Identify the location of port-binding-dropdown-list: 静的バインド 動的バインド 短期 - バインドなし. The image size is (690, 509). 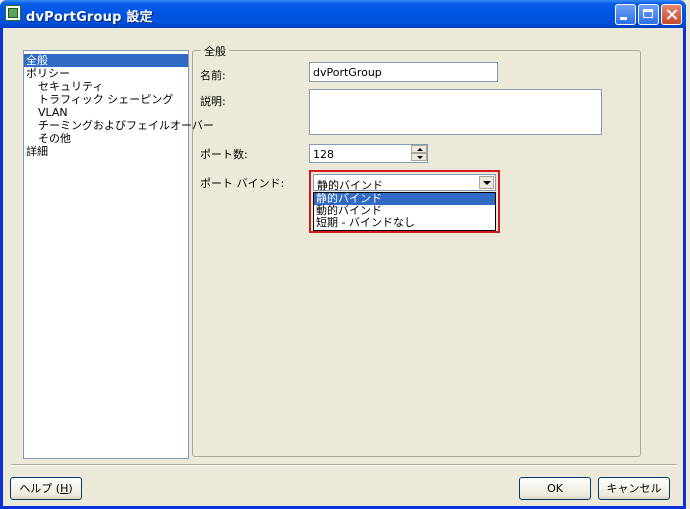
(404, 211).